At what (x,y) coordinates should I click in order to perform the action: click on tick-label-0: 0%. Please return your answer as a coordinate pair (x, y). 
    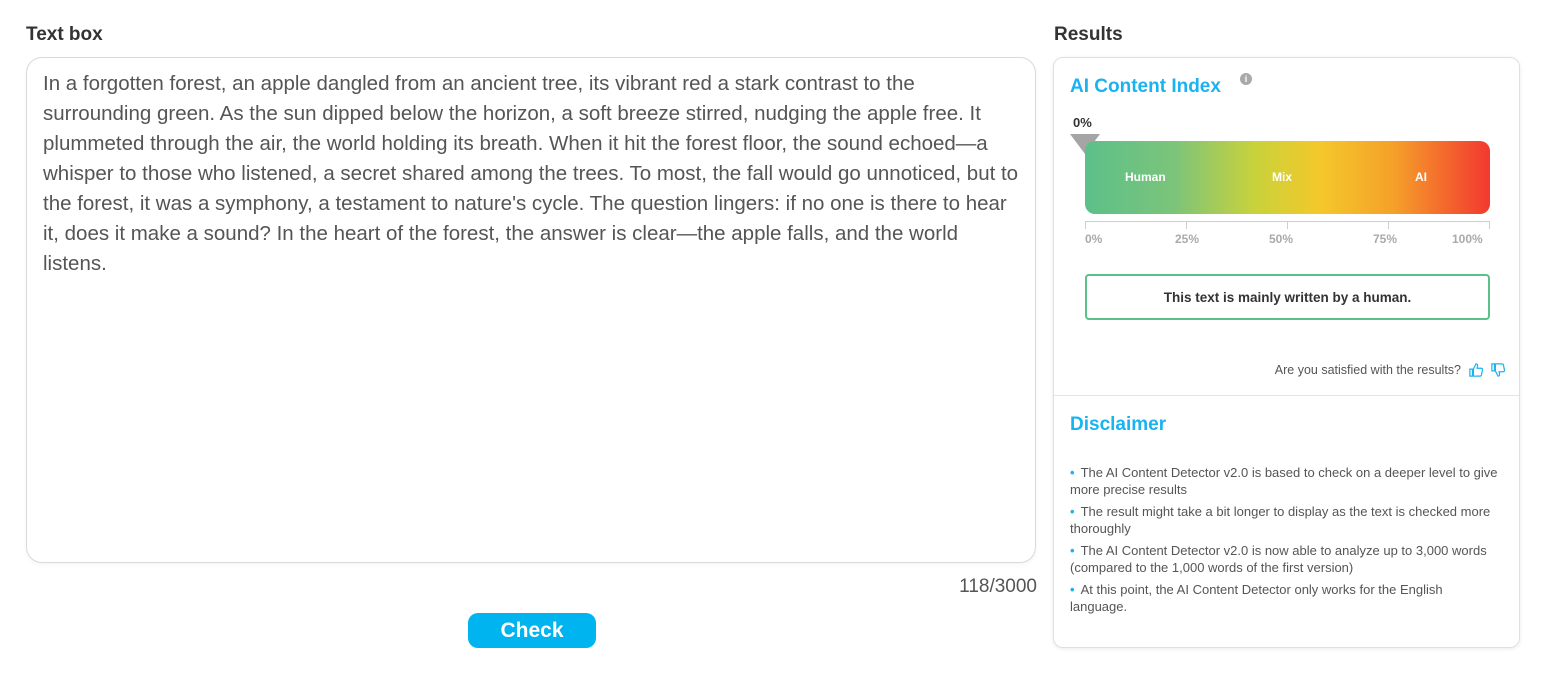
    Looking at the image, I should click on (1094, 239).